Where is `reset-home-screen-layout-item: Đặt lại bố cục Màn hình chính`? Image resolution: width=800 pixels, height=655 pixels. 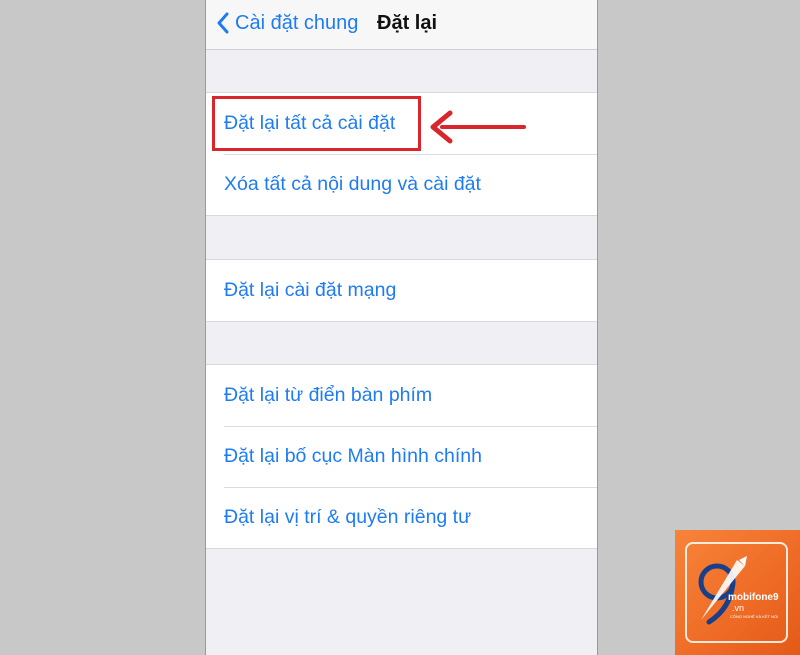 reset-home-screen-layout-item: Đặt lại bố cục Màn hình chính is located at coordinates (401, 456).